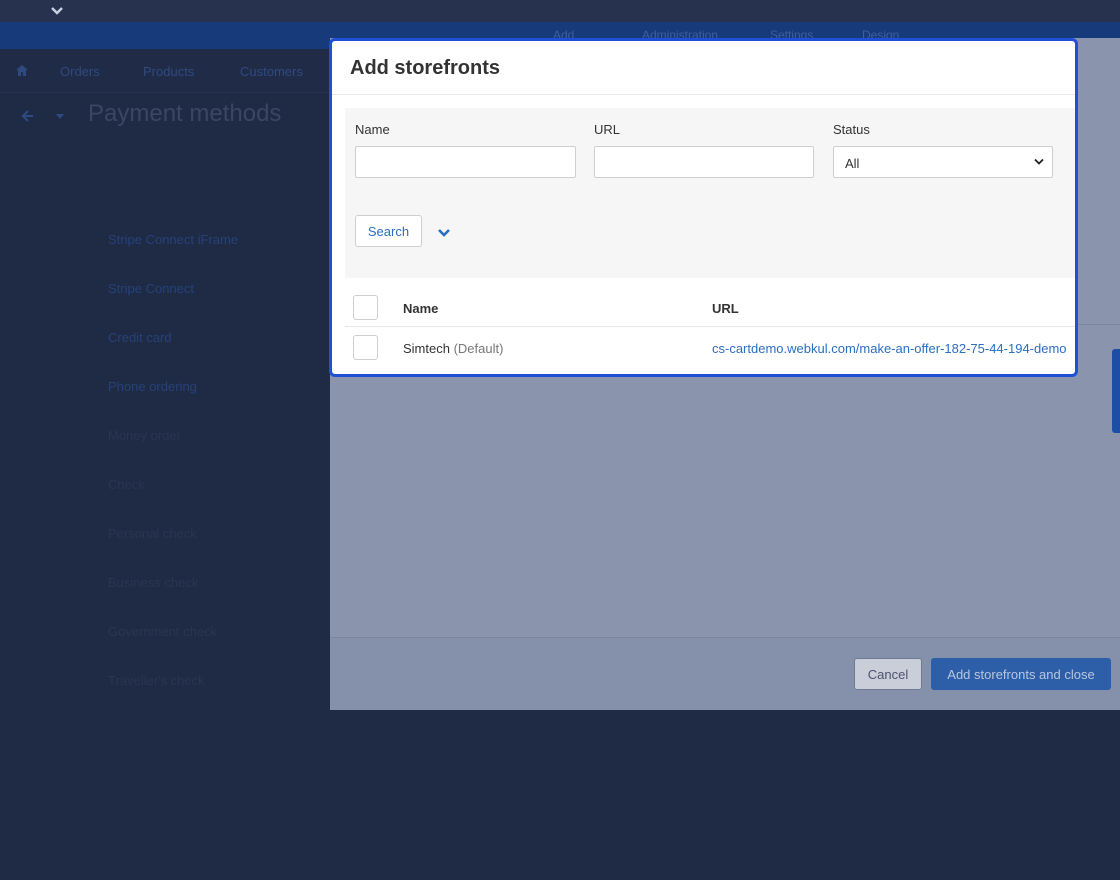 The image size is (1120, 880). I want to click on status-selected-value: All, so click(852, 163).